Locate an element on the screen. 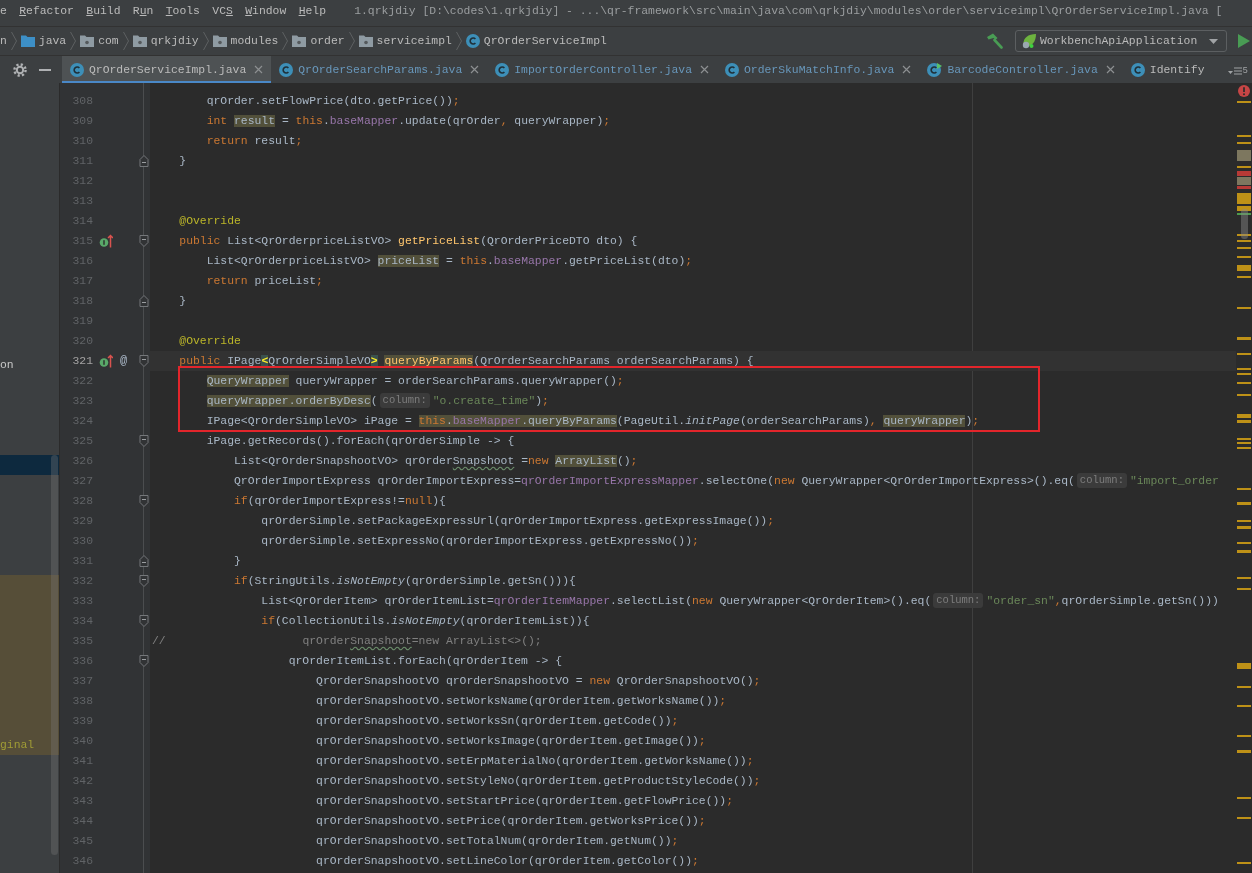 The width and height of the screenshot is (1252, 873). code-line: qrOrderSnapshootVO.setPrice(qrOrderItem.getWorksPrice()); is located at coordinates (511, 821).